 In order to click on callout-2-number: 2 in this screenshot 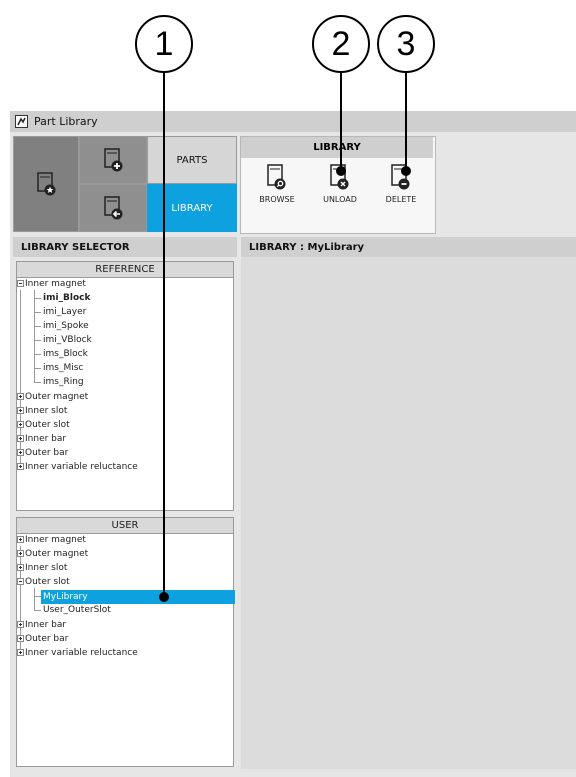, I will do `click(341, 43)`.